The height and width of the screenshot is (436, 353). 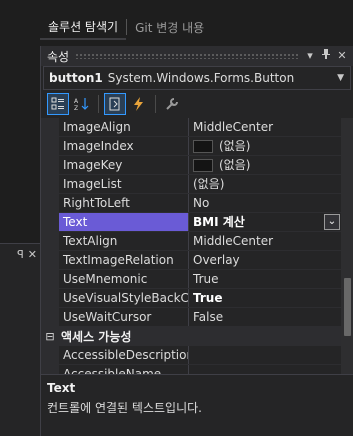 I want to click on description-pane: Text 컨트롤에 연결된 텍스트입니다., so click(x=197, y=405).